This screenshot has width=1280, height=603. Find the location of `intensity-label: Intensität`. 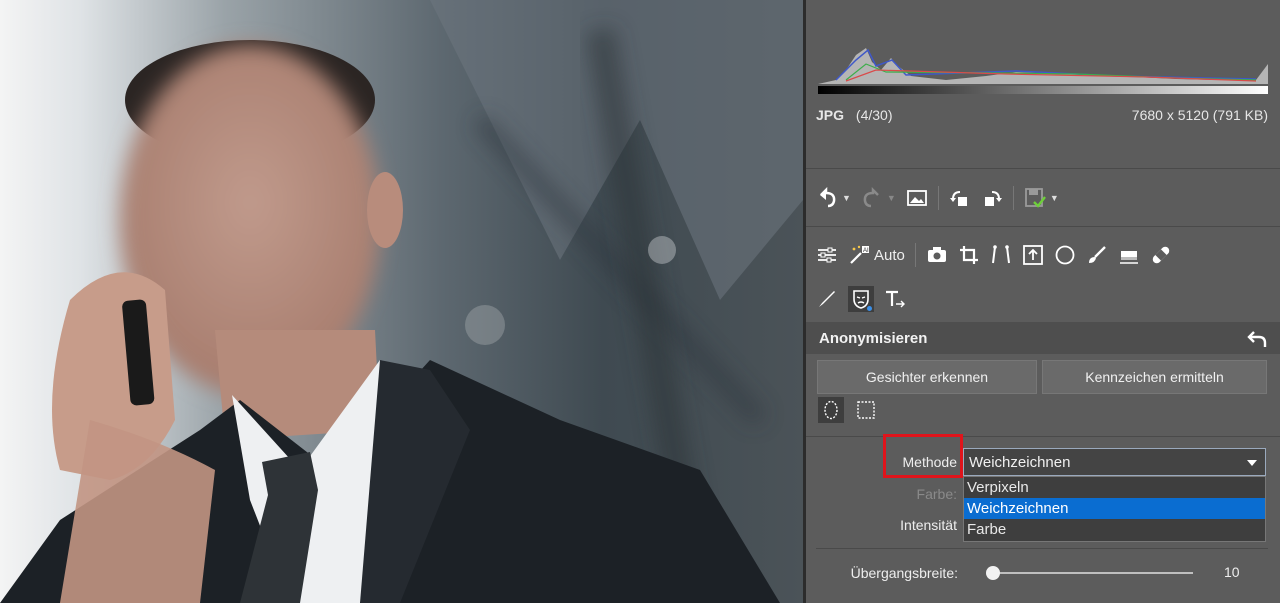

intensity-label: Intensität is located at coordinates (928, 525).